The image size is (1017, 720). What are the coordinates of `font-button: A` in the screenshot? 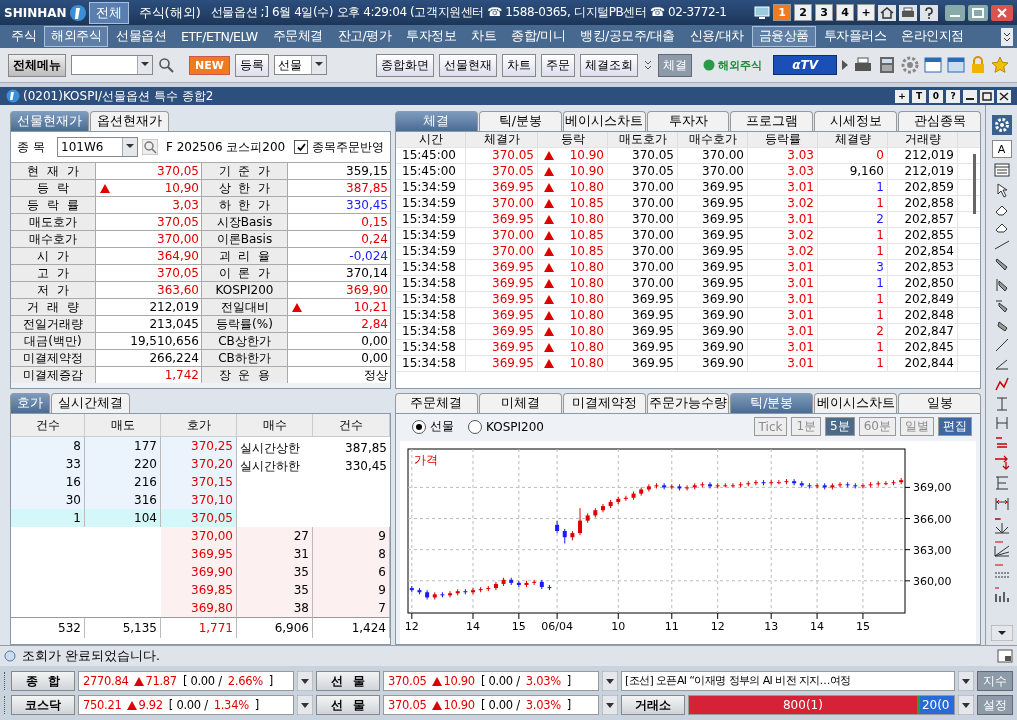 It's located at (1001, 149).